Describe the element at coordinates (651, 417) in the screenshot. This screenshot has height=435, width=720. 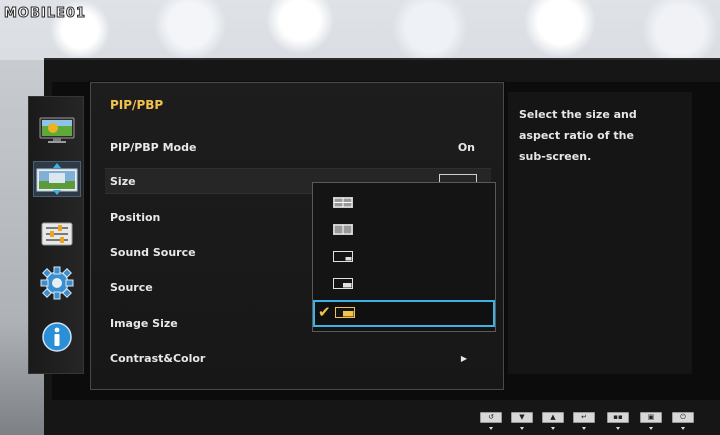
I see `pip-icon: ▣` at that location.